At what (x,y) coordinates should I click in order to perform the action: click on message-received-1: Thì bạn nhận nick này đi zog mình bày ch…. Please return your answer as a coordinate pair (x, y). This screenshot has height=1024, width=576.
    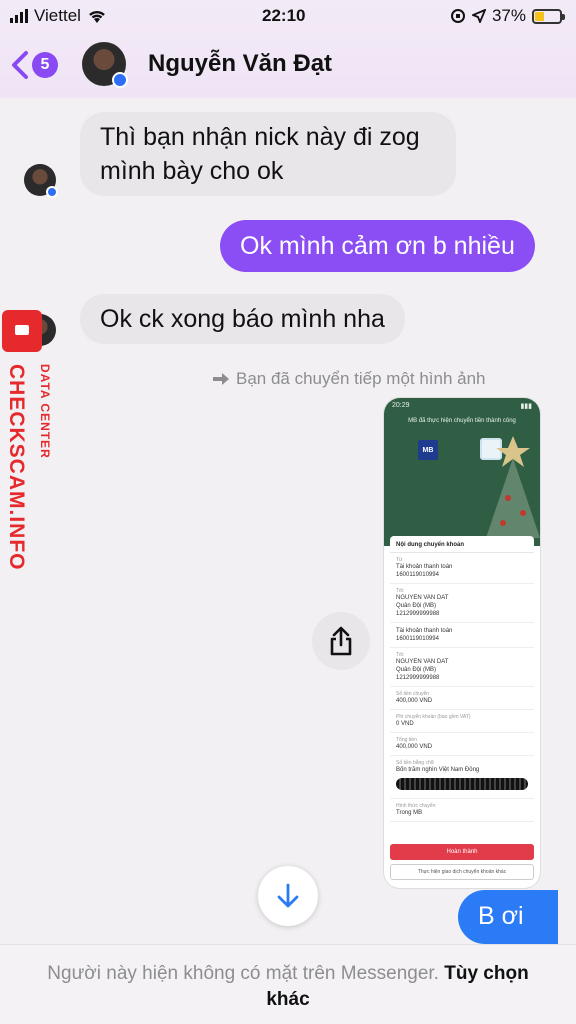
    Looking at the image, I should click on (268, 154).